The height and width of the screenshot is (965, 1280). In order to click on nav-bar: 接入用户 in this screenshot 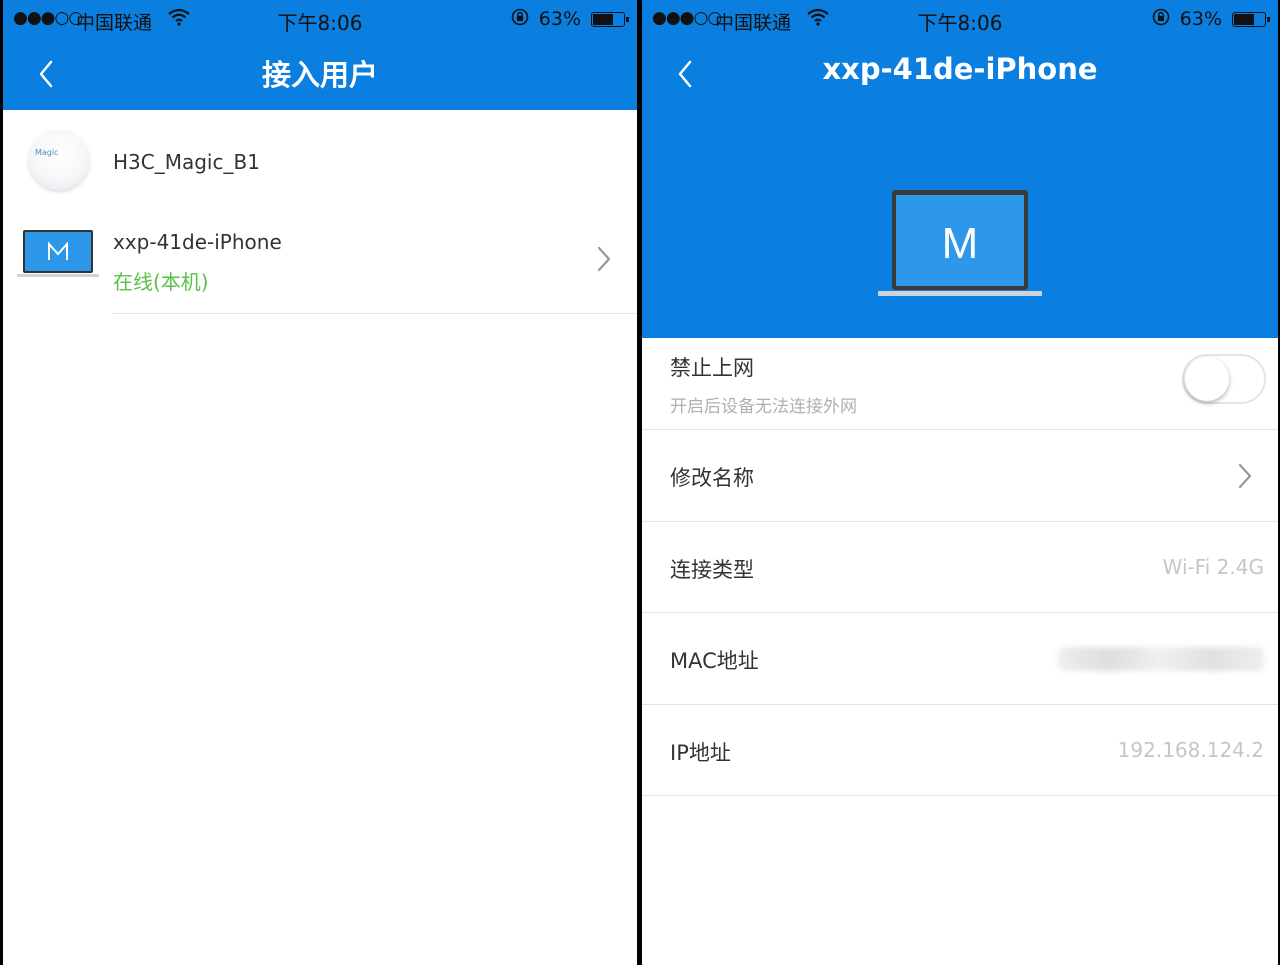, I will do `click(320, 74)`.